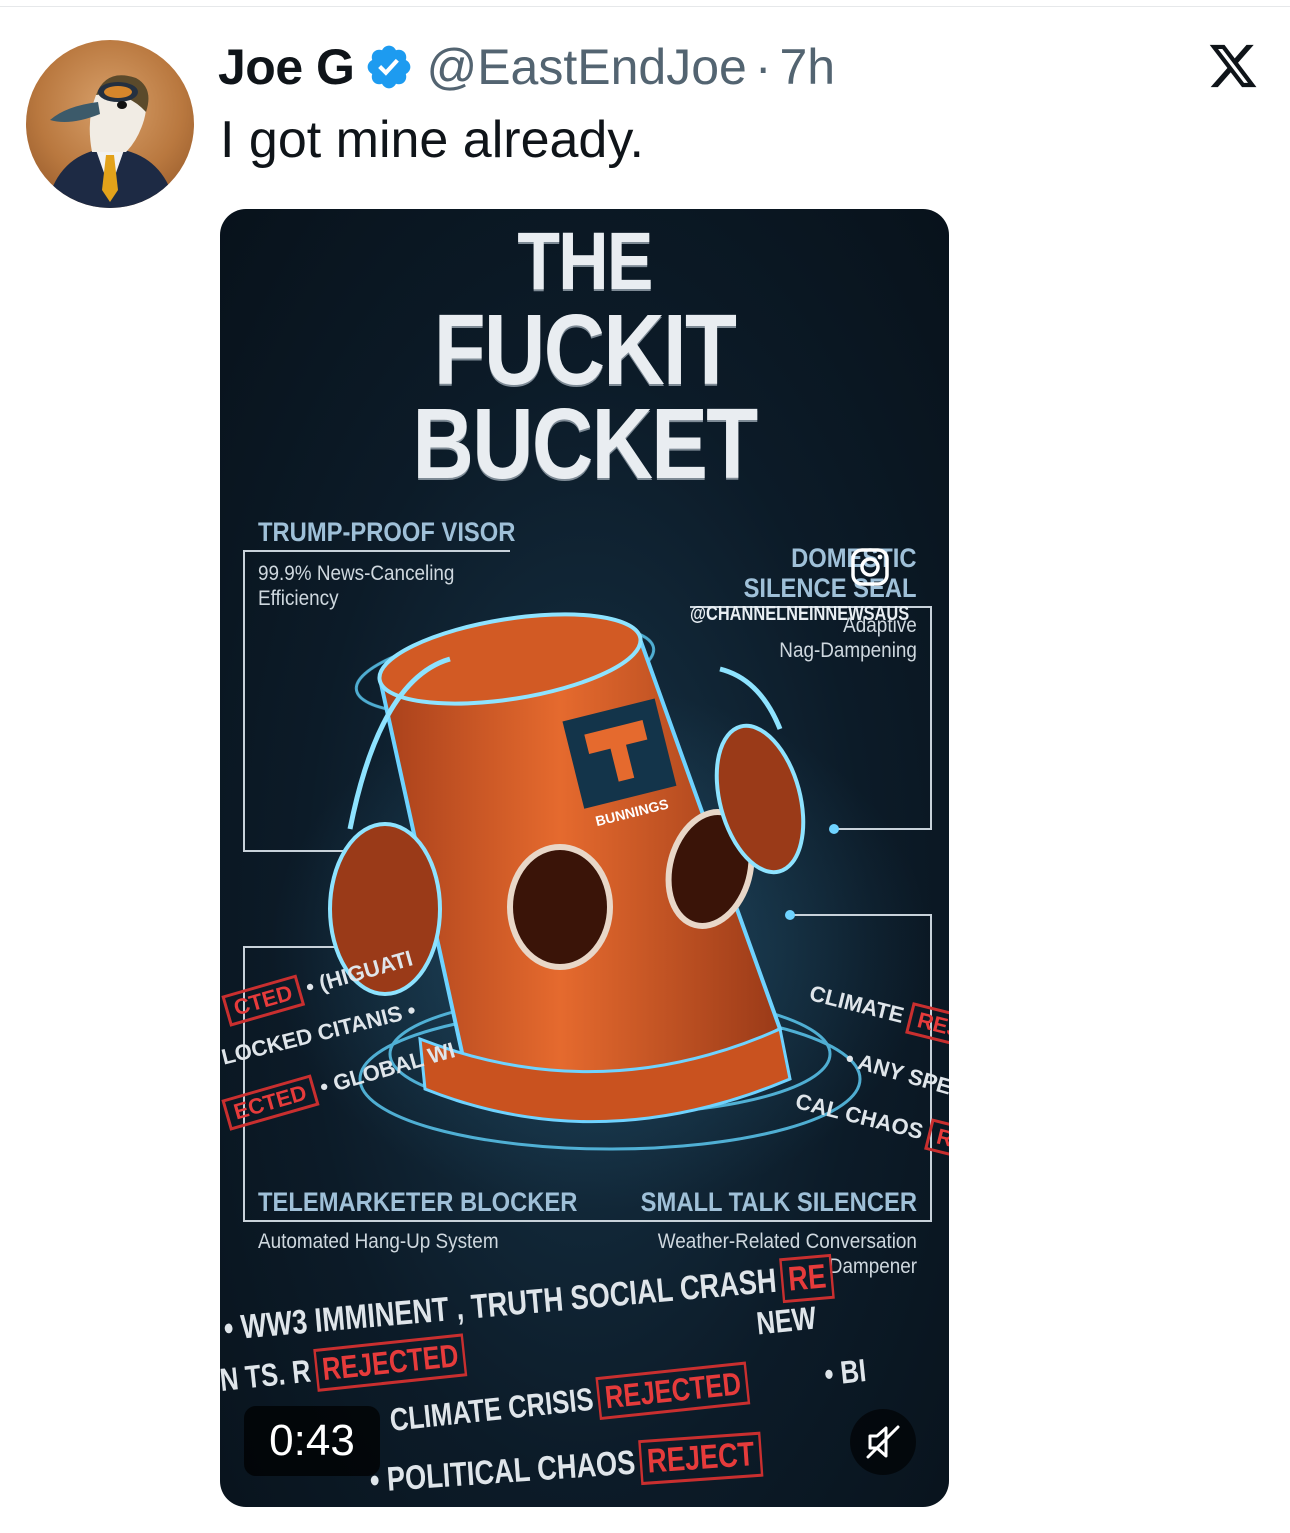  Describe the element at coordinates (585, 444) in the screenshot. I see `poster-title-line-3: BUCKET` at that location.